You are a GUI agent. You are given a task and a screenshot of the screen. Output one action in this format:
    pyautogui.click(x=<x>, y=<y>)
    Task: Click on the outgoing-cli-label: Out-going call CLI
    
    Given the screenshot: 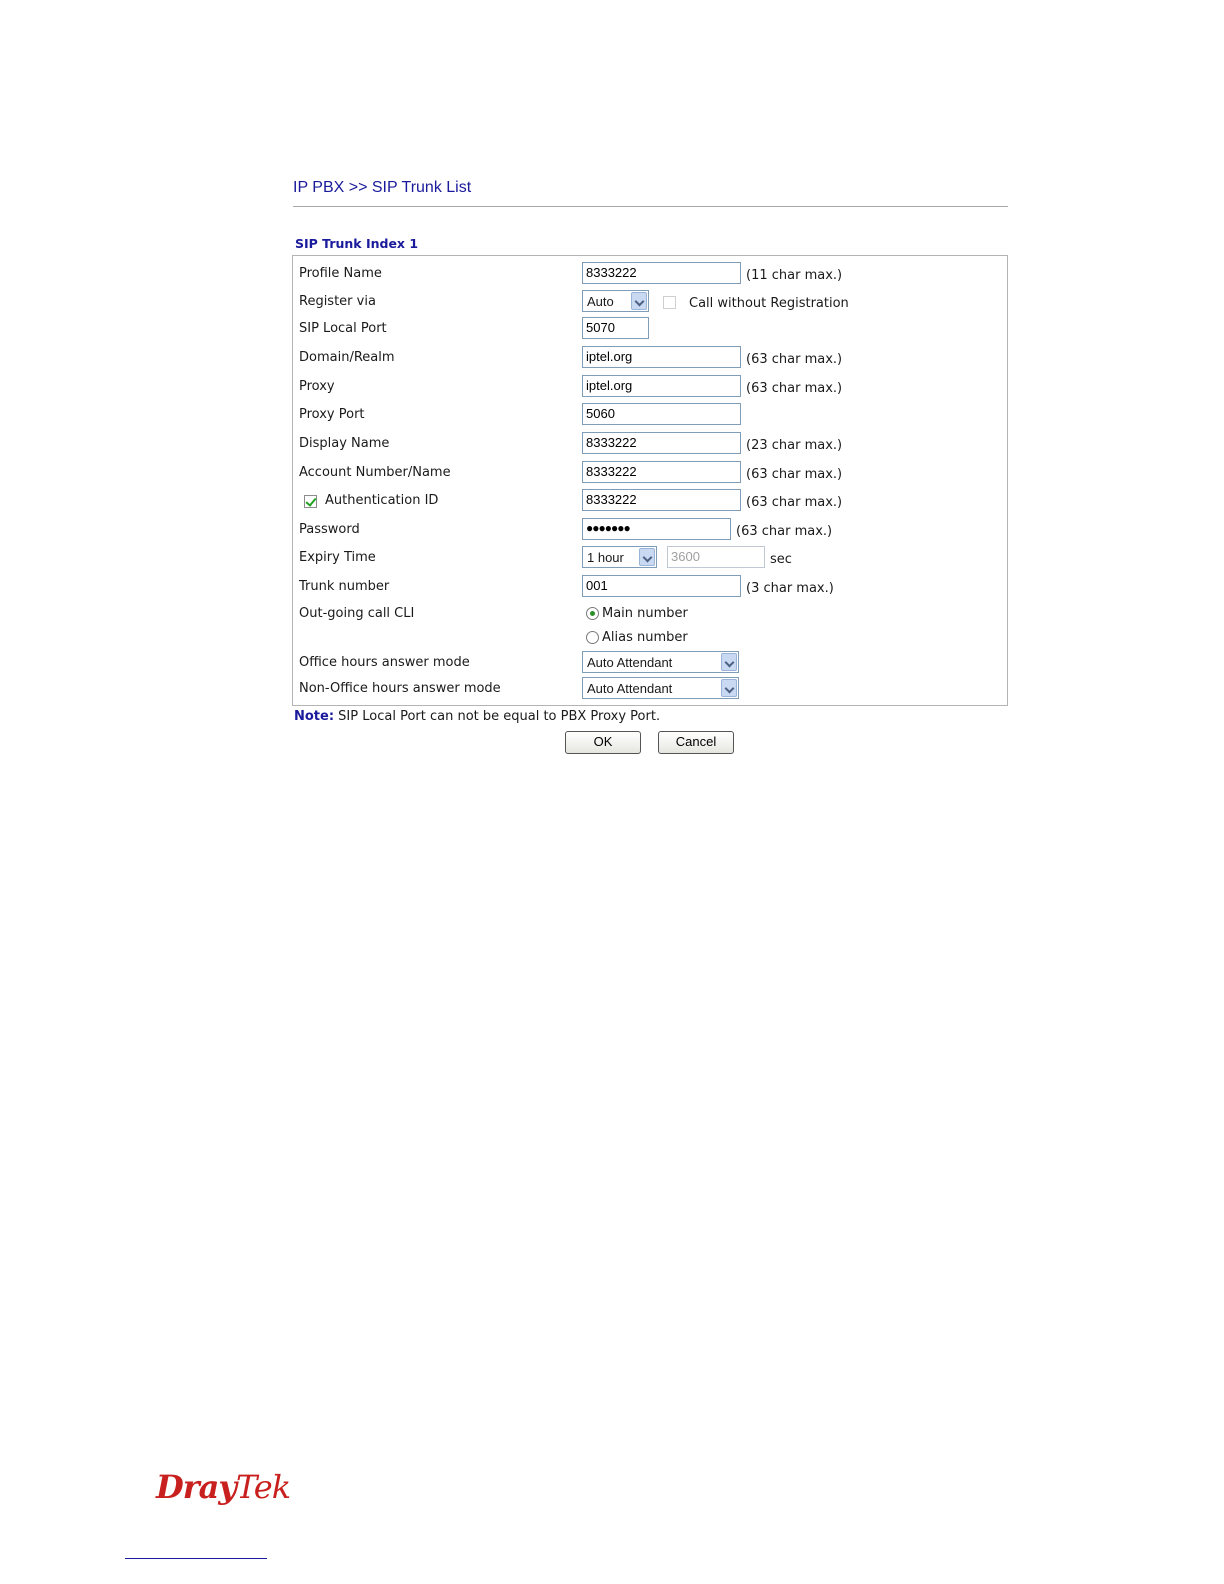 What is the action you would take?
    pyautogui.click(x=357, y=613)
    